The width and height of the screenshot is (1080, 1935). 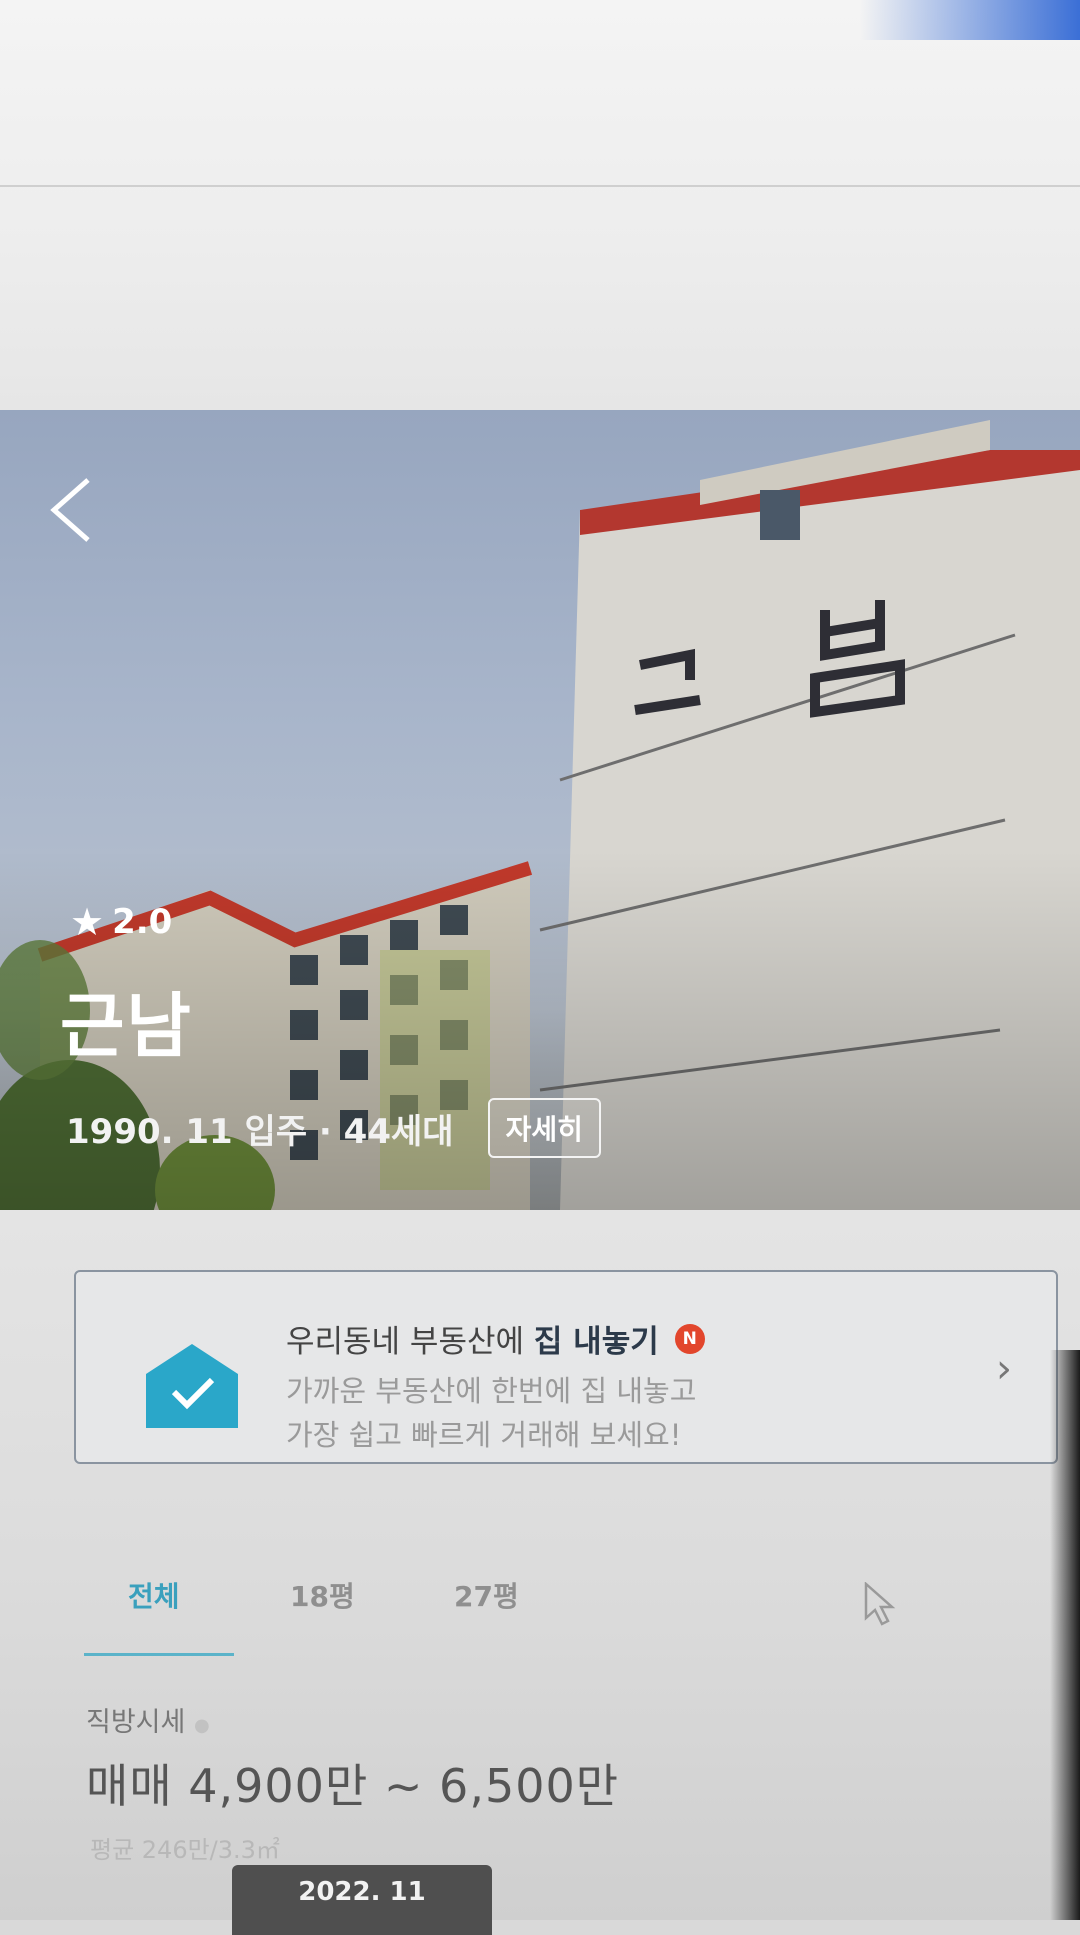 I want to click on divider, so click(x=540, y=186).